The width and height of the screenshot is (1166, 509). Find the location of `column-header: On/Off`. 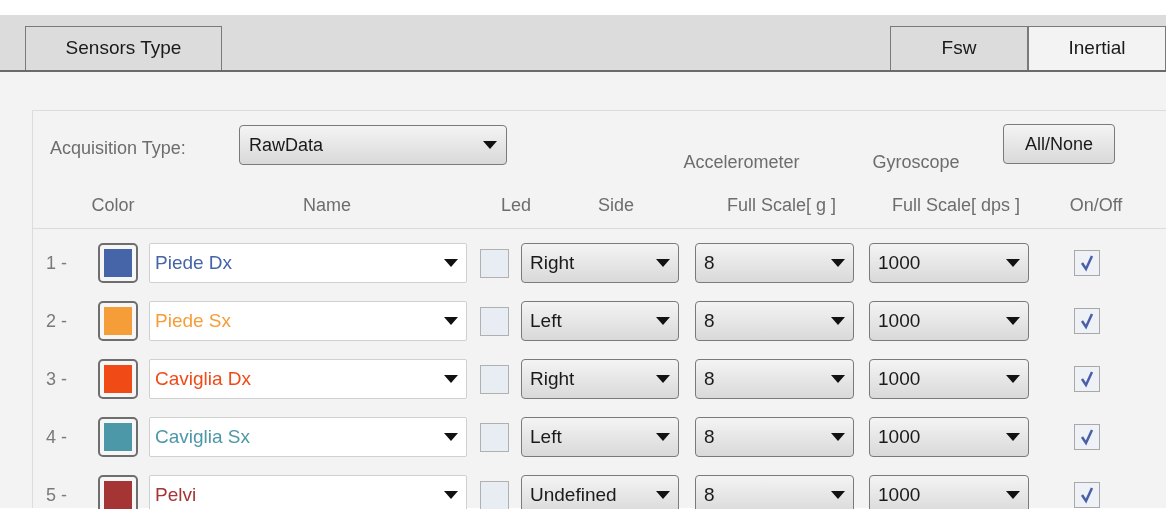

column-header: On/Off is located at coordinates (1096, 205).